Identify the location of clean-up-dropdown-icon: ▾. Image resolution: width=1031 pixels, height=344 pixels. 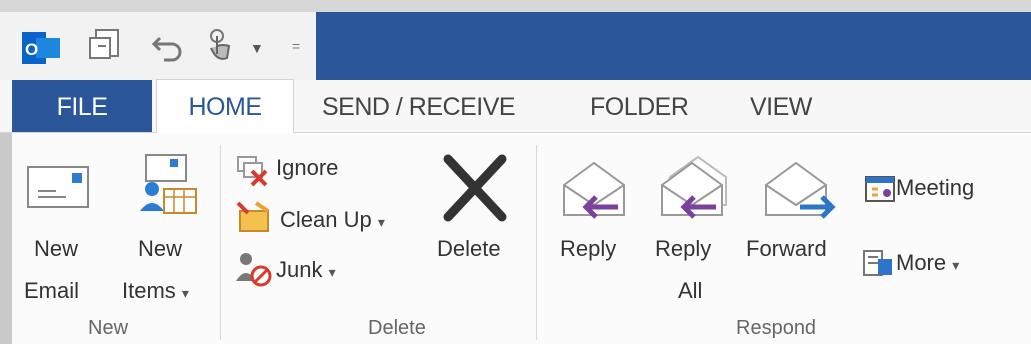
(381, 222).